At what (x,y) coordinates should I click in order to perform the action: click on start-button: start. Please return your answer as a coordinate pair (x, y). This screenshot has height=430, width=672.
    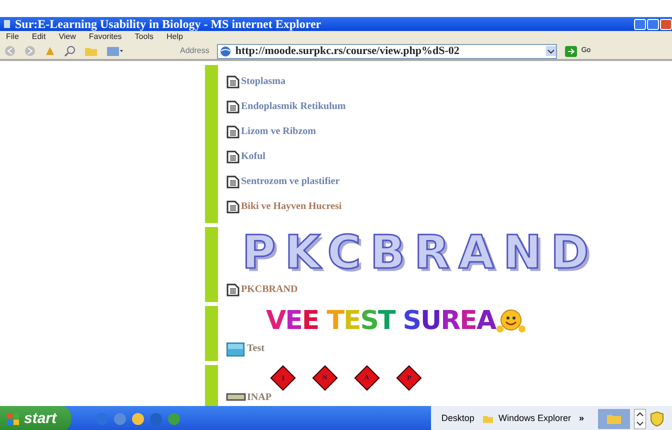
    Looking at the image, I should click on (35, 418).